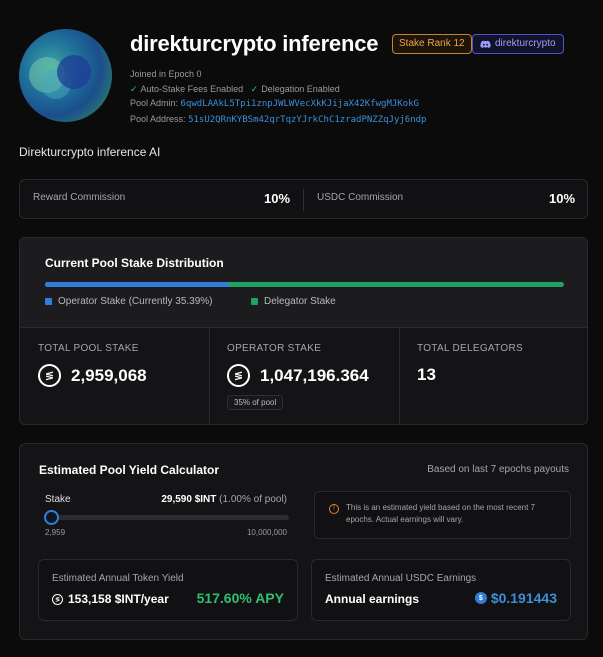 The height and width of the screenshot is (657, 603). I want to click on operator-swatch, so click(48, 301).